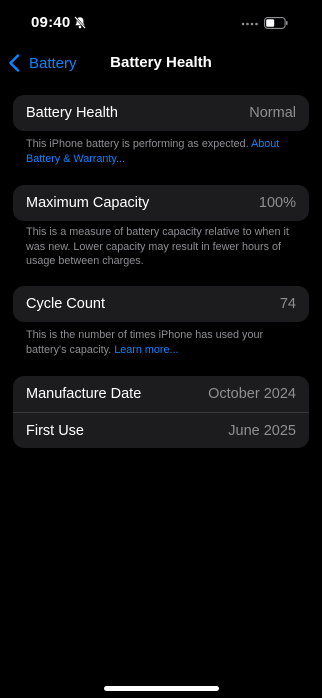 Image resolution: width=322 pixels, height=698 pixels. What do you see at coordinates (65, 304) in the screenshot?
I see `cycle-count-label: Cycle Count` at bounding box center [65, 304].